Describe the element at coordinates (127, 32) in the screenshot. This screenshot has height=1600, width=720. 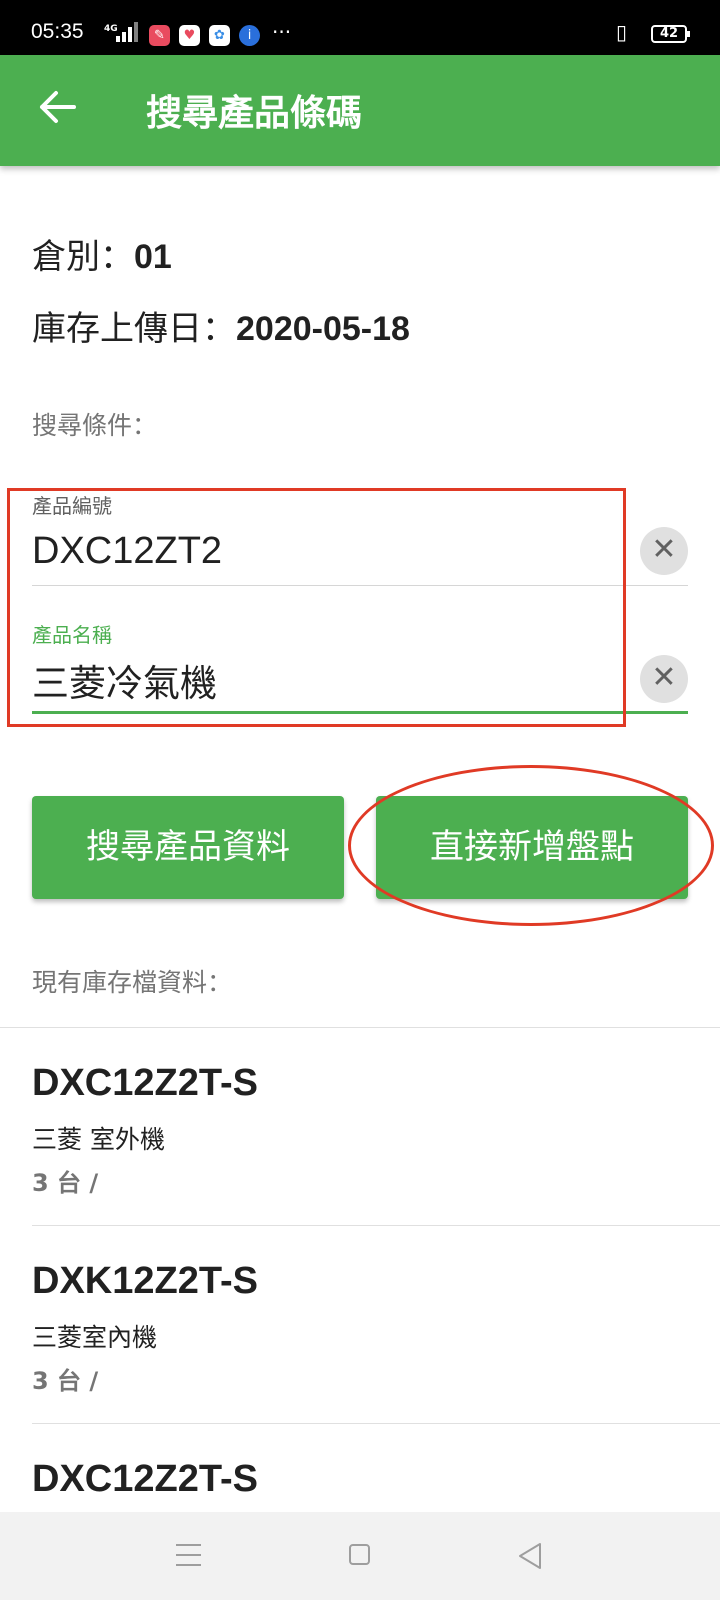
I see `signal-icon` at that location.